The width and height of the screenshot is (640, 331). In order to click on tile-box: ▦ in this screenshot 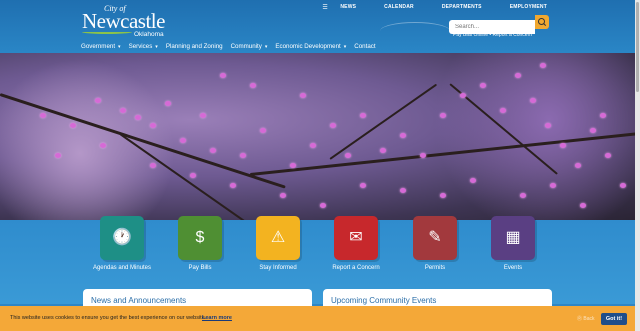, I will do `click(513, 238)`.